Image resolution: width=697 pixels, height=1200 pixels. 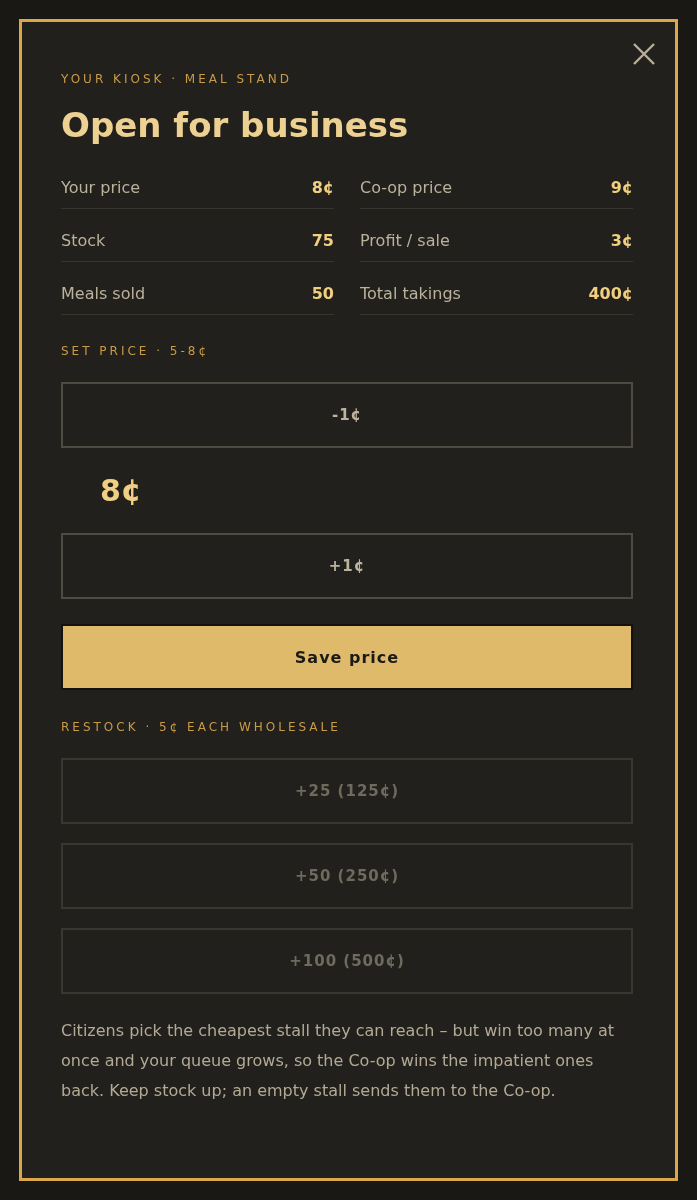 What do you see at coordinates (621, 241) in the screenshot?
I see `stat-value: 3¢` at bounding box center [621, 241].